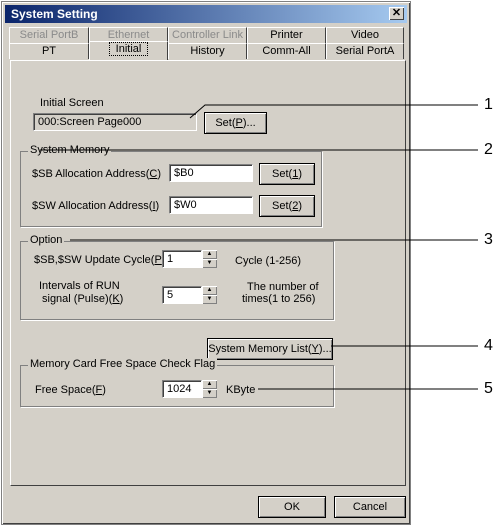 This screenshot has height=526, width=499. What do you see at coordinates (488, 239) in the screenshot?
I see `callout-number-3: 3` at bounding box center [488, 239].